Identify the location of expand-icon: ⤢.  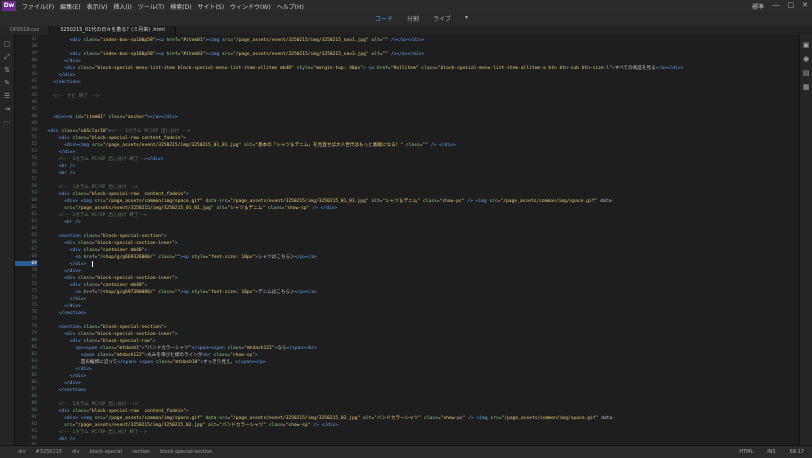
(7, 57).